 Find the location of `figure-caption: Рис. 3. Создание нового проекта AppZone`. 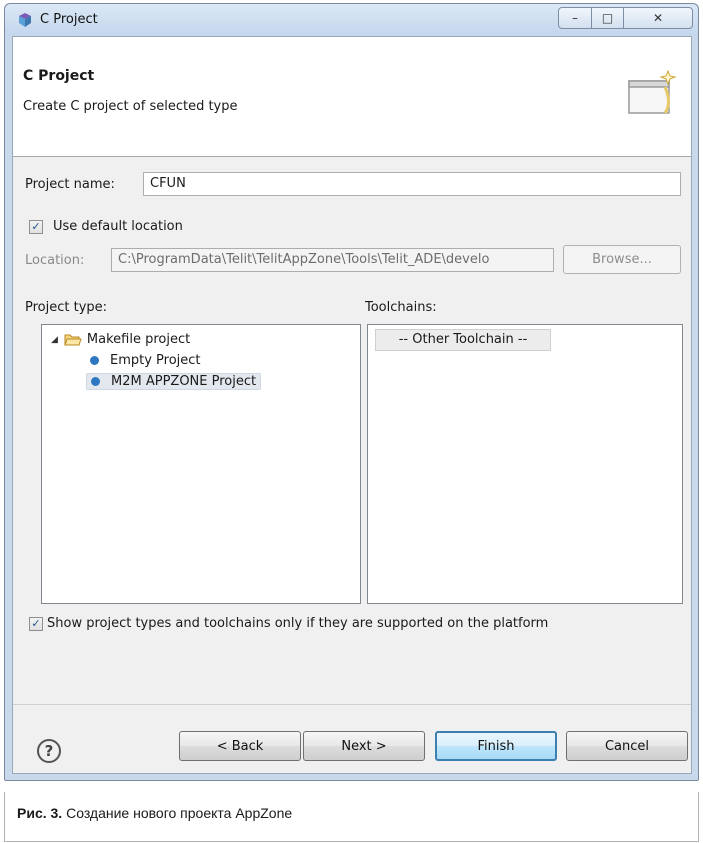

figure-caption: Рис. 3. Создание нового проекта AppZone is located at coordinates (154, 813).